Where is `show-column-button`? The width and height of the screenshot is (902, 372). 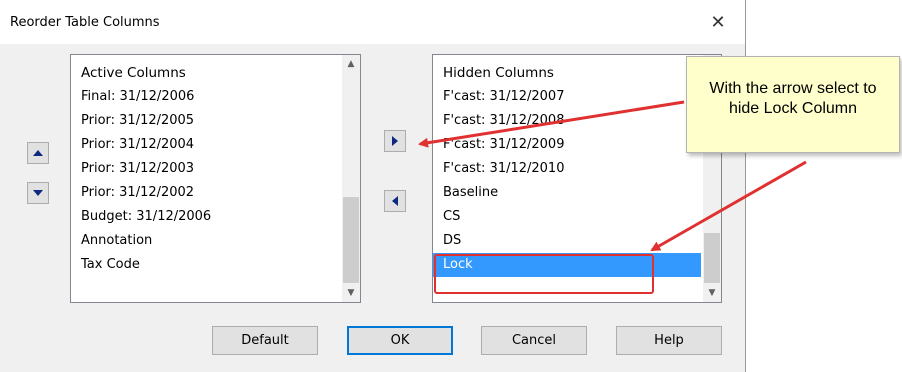
show-column-button is located at coordinates (395, 201).